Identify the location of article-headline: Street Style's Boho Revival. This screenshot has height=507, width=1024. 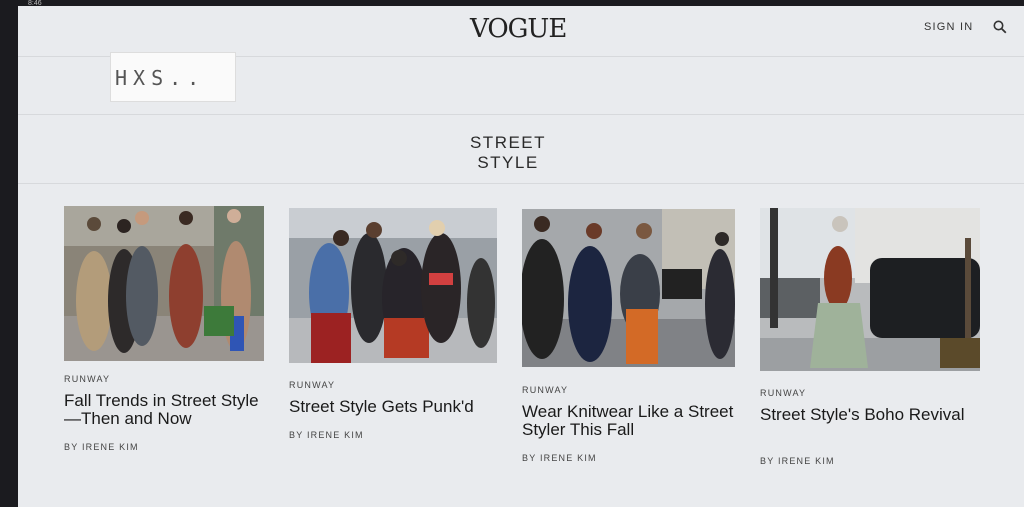
(870, 415).